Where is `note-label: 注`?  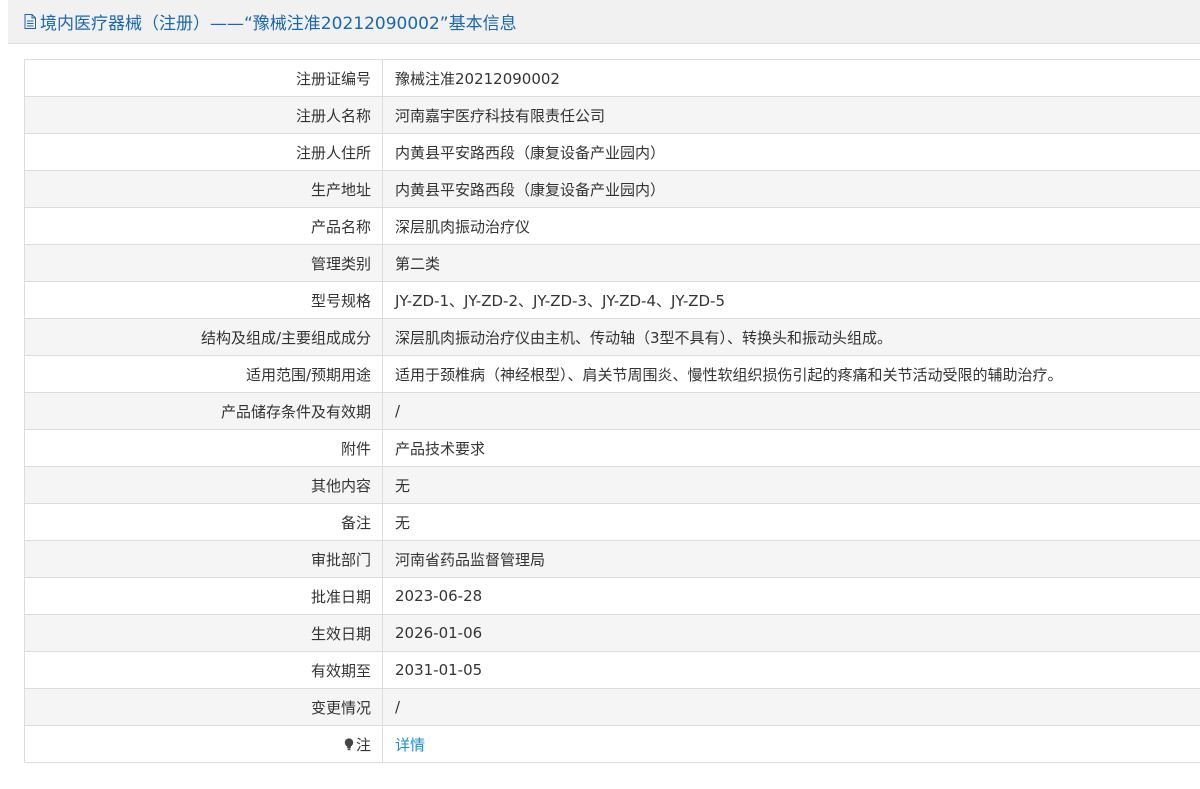 note-label: 注 is located at coordinates (363, 744).